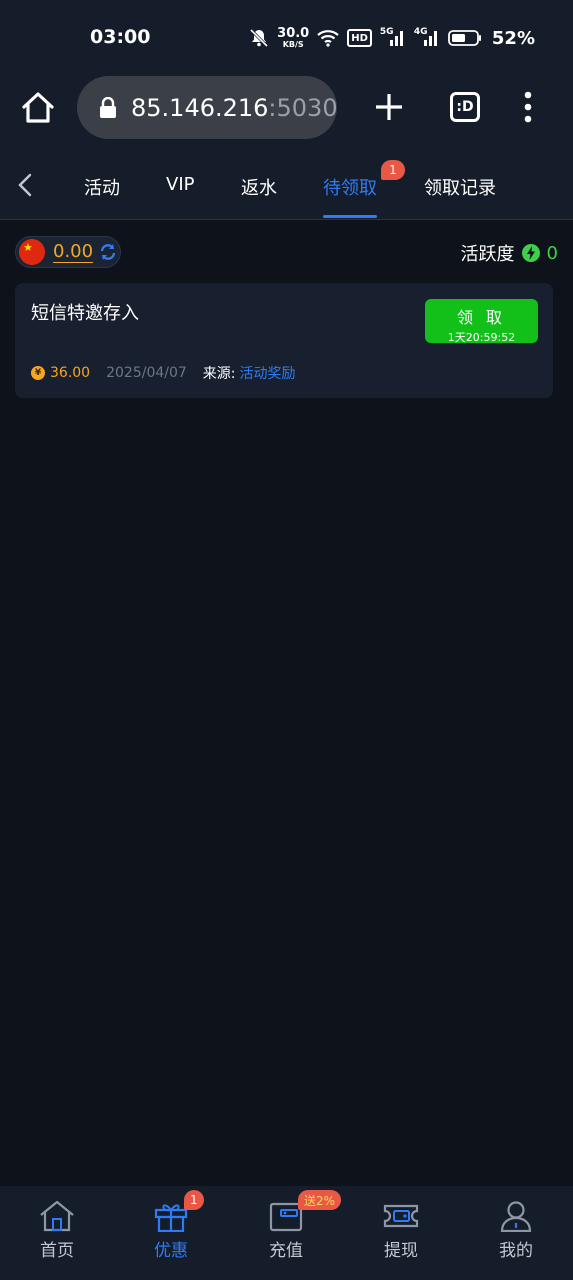  Describe the element at coordinates (350, 216) in the screenshot. I see `active-tab-indicator` at that location.